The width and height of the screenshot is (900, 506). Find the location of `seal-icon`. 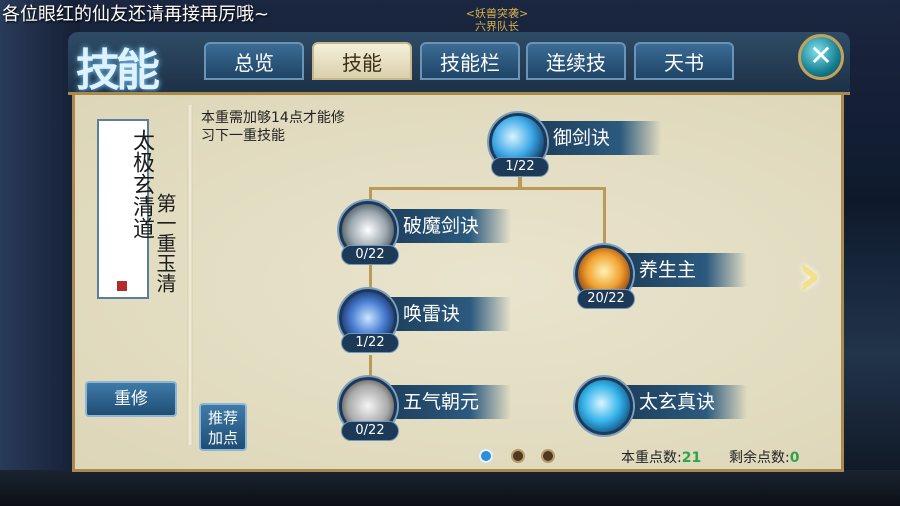

seal-icon is located at coordinates (122, 286).